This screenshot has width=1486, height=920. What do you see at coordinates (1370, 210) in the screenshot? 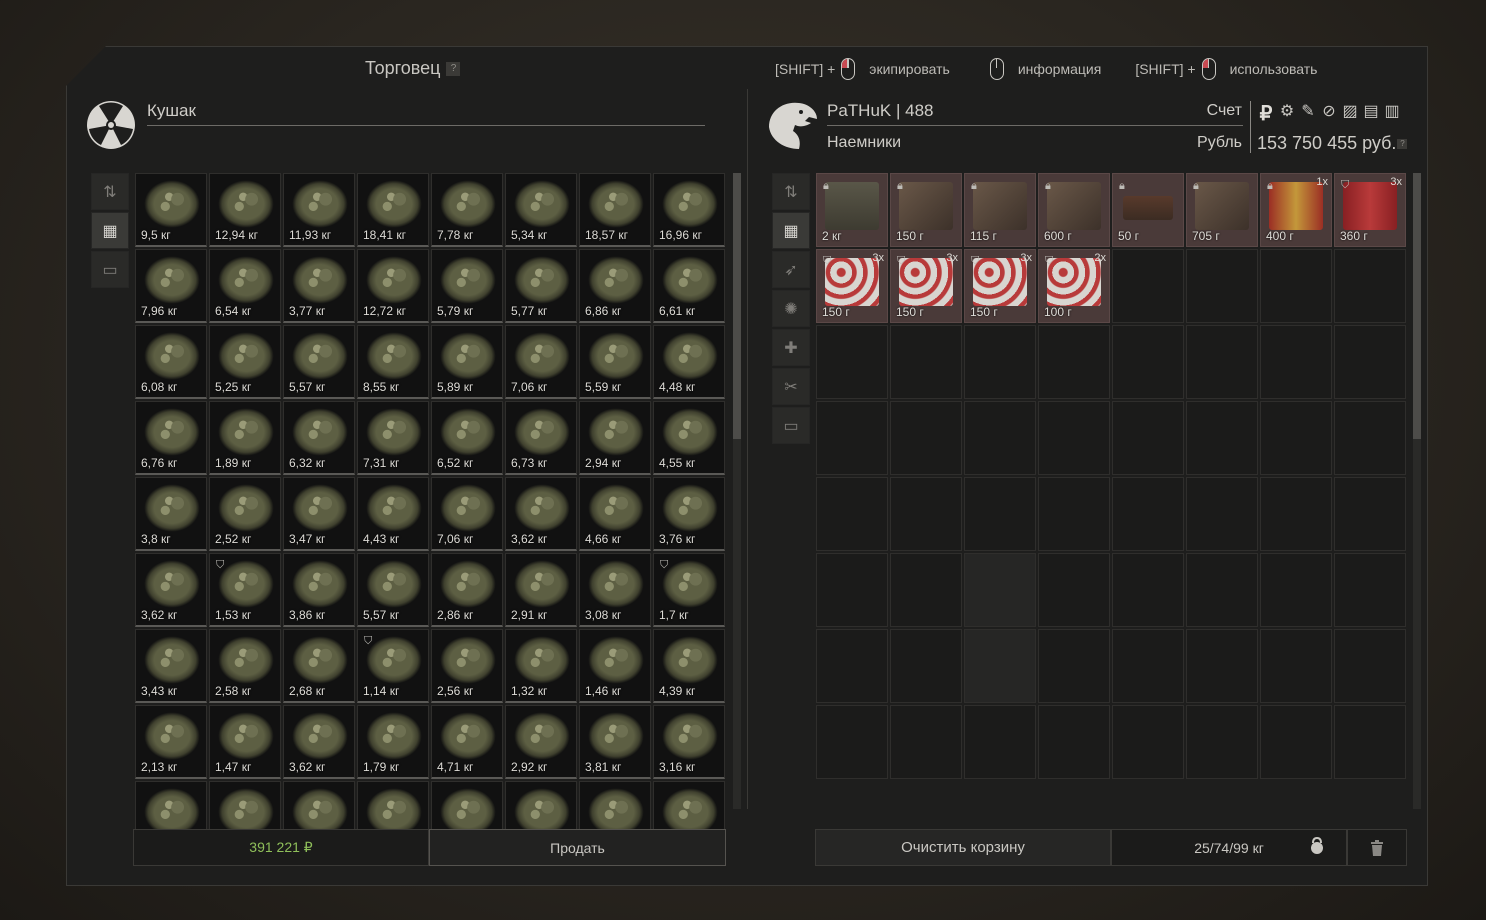
I see `basket-item-cell: ⛉ 3x 360 г` at bounding box center [1370, 210].